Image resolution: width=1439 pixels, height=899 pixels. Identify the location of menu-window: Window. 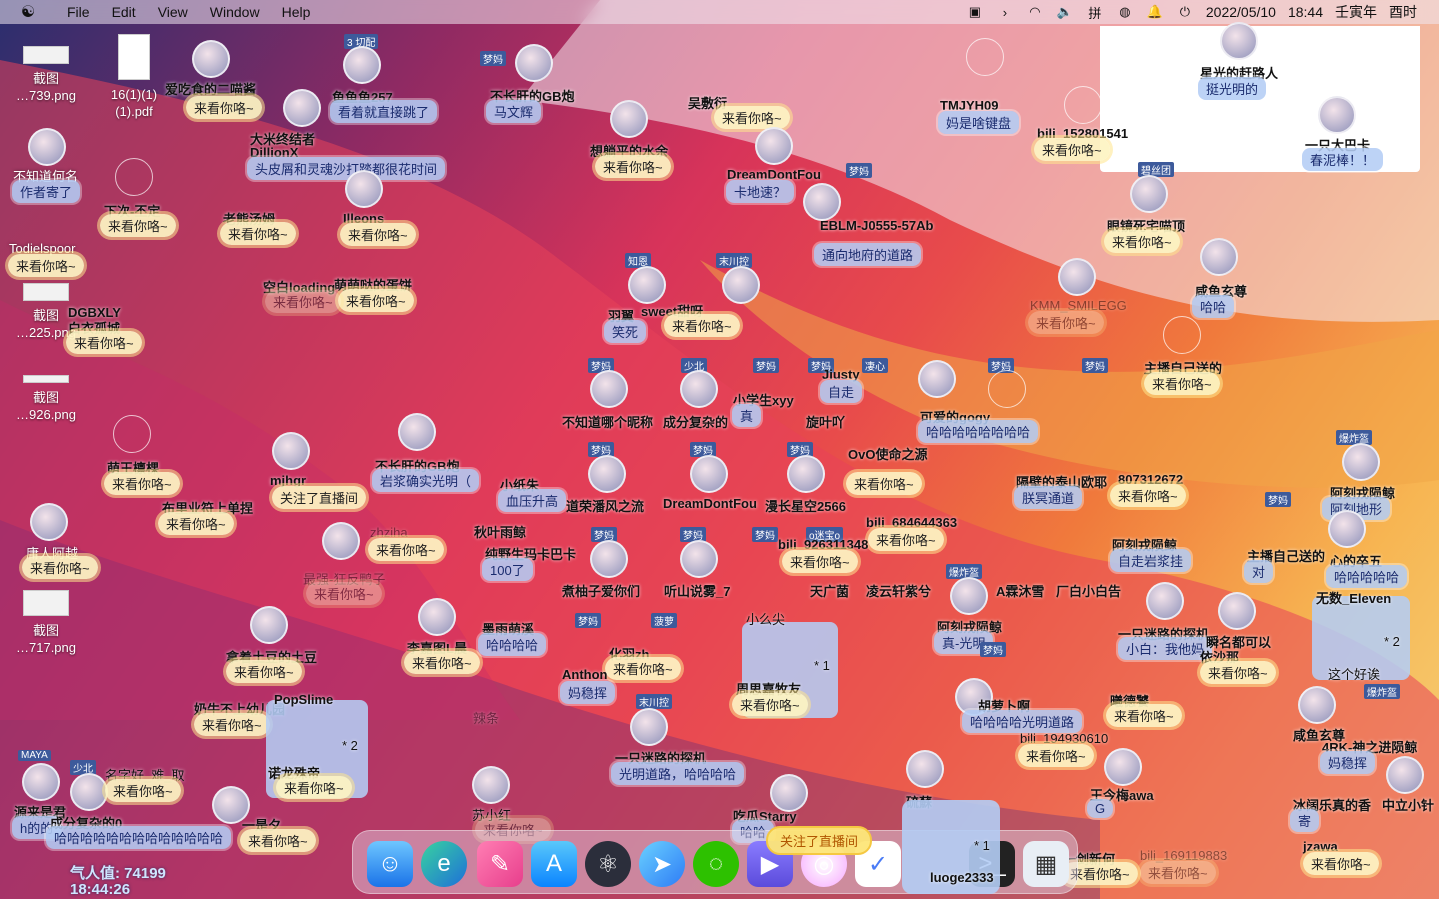
(235, 12).